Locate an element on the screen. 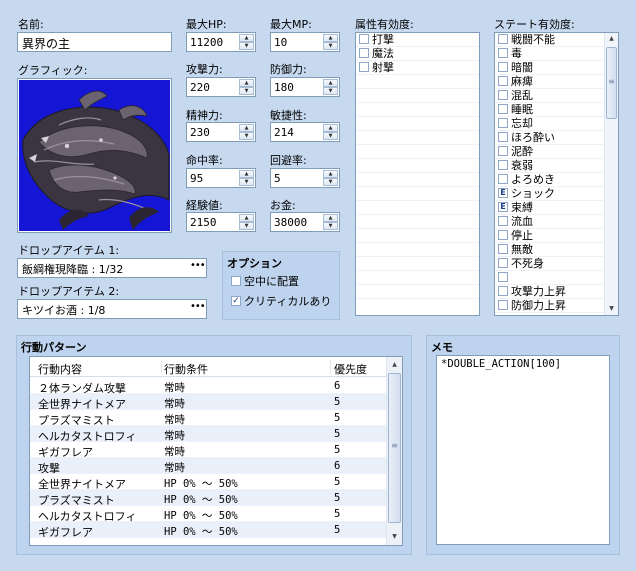  list-item: 混乱 is located at coordinates (549, 96).